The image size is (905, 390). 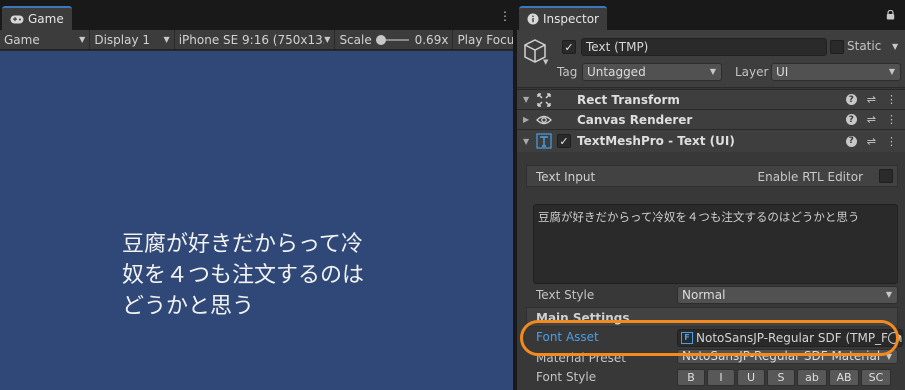 I want to click on font-asset-value: NotoSansJP-Regular SDF (TMP_Font Asset), so click(x=799, y=338).